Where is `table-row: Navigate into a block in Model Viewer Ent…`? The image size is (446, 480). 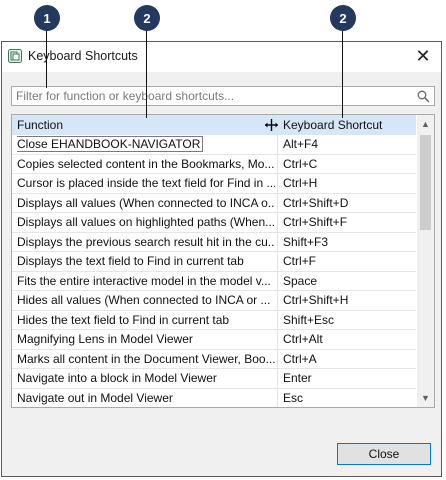 table-row: Navigate into a block in Model Viewer Ent… is located at coordinates (214, 379).